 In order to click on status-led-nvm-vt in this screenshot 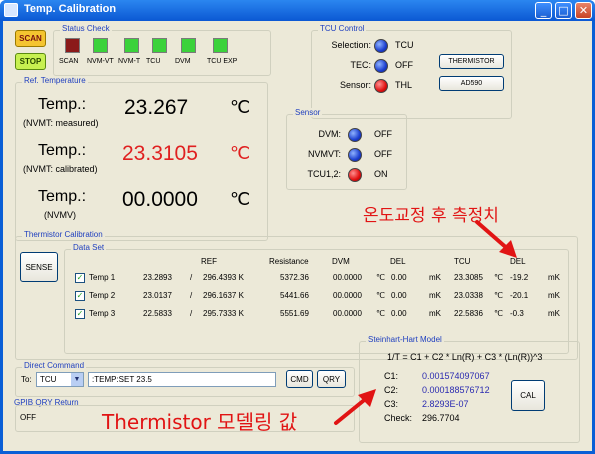, I will do `click(100, 45)`.